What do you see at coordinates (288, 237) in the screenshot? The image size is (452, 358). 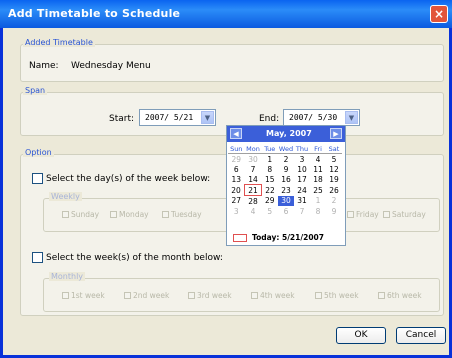 I see `today-link: Today: 5/21/2007` at bounding box center [288, 237].